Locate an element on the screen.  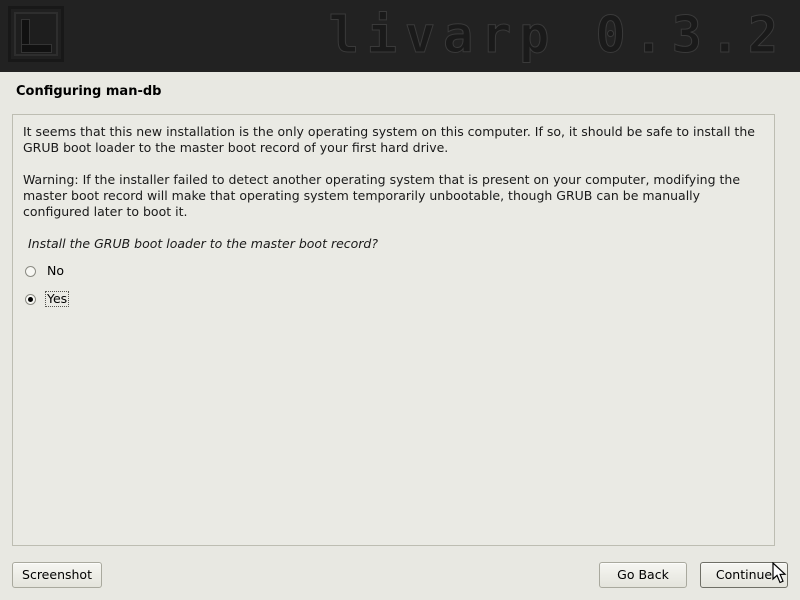
radio-label-yes: Yes is located at coordinates (57, 299).